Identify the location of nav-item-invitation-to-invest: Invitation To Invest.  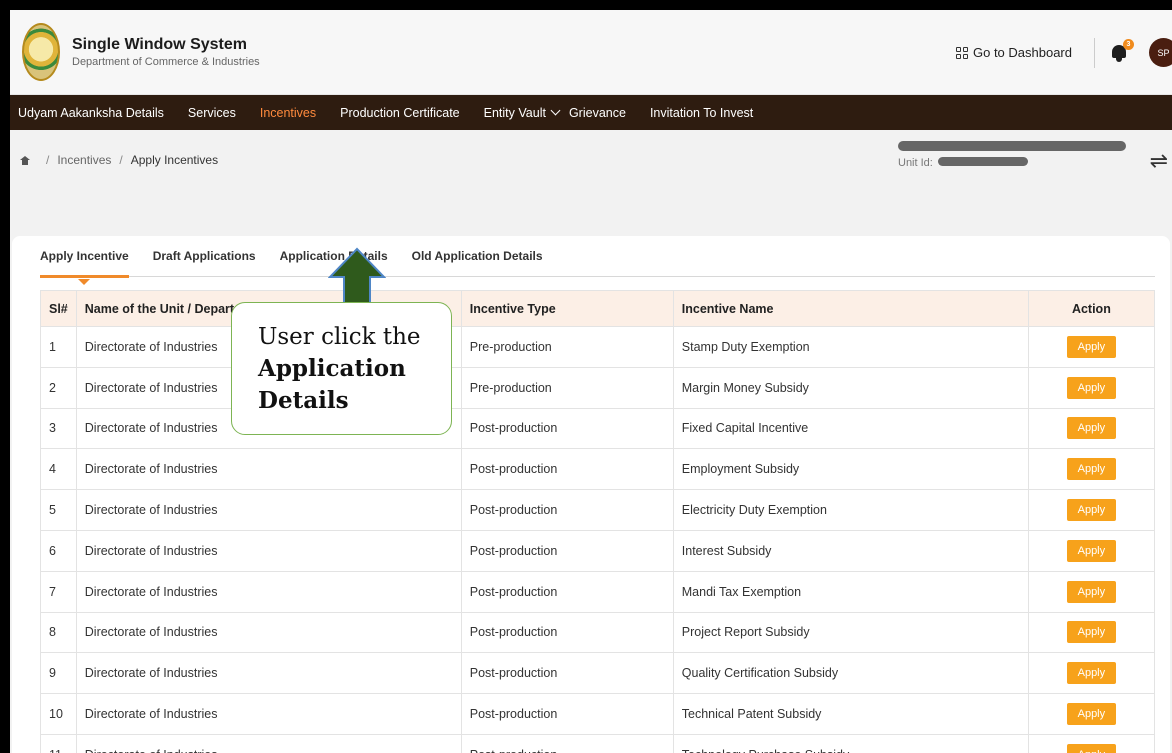
(701, 113).